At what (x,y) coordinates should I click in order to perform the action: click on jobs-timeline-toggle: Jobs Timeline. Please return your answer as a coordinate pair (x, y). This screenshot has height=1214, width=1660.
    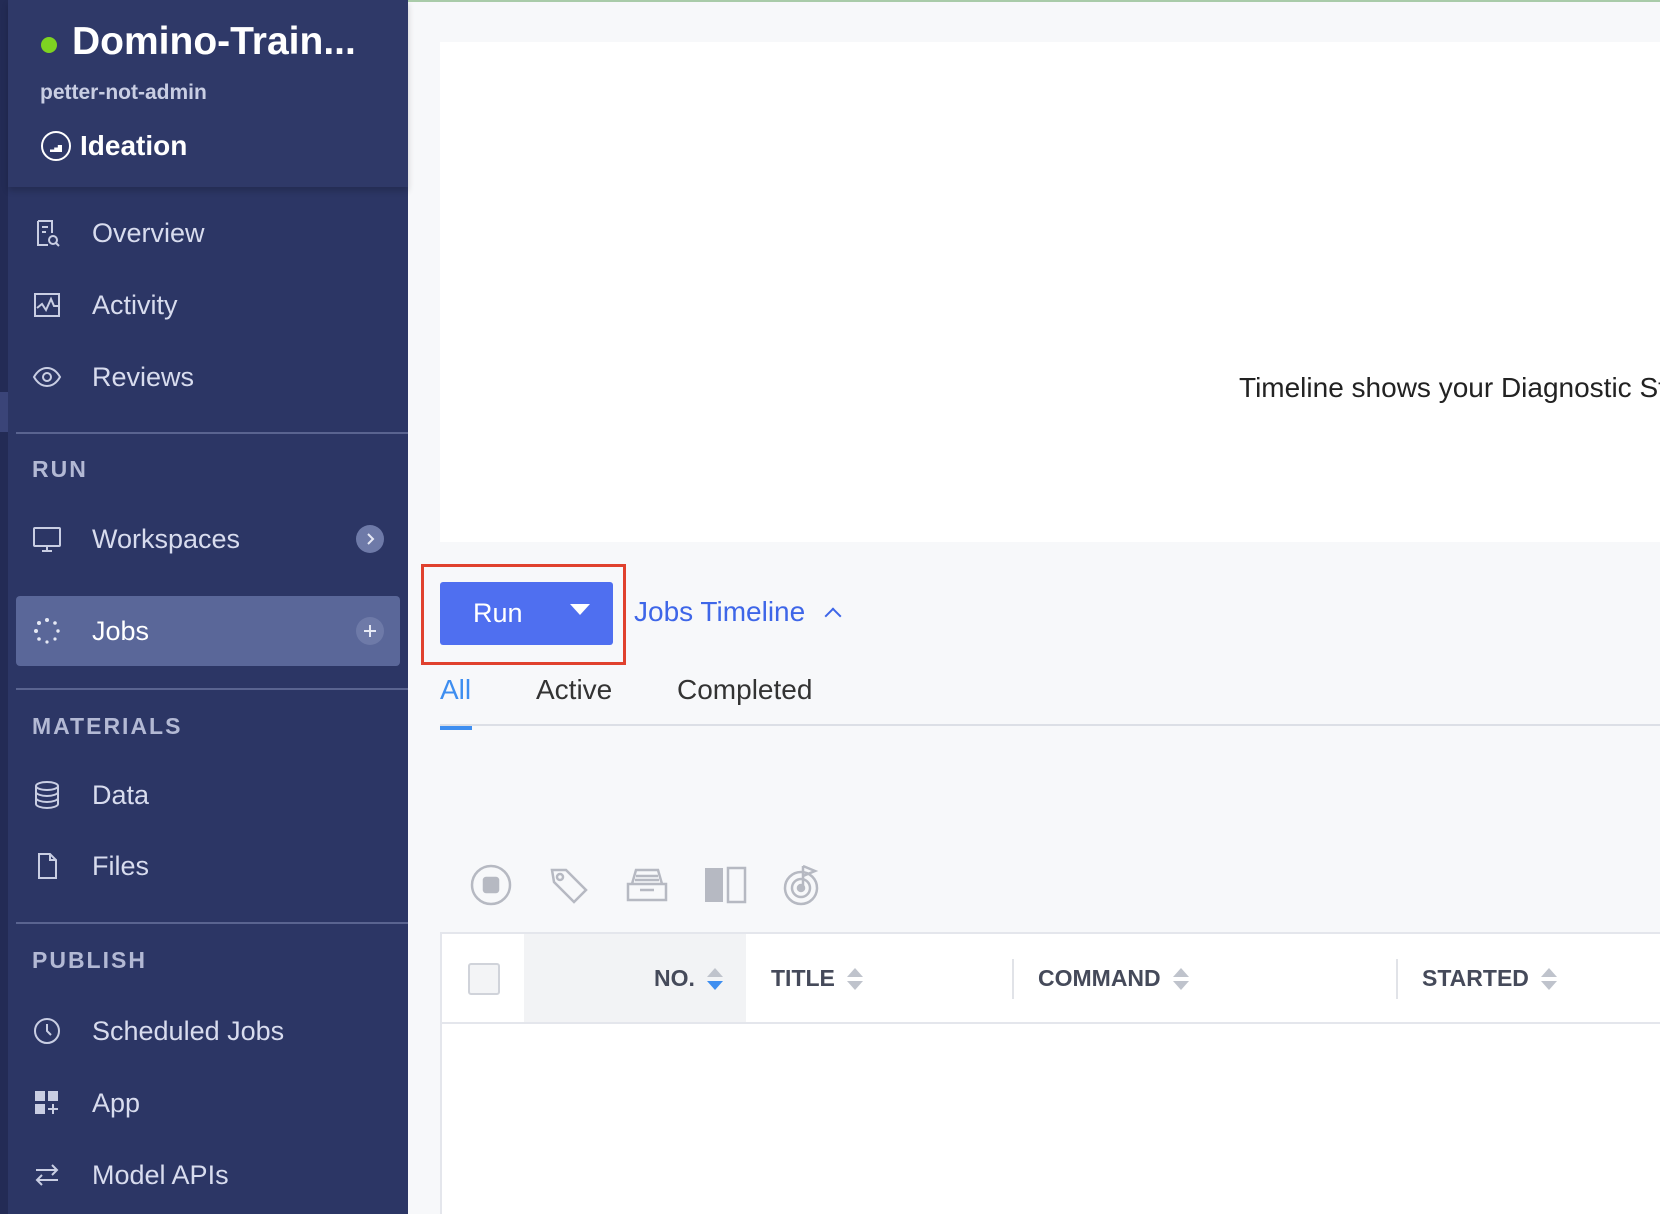
    Looking at the image, I should click on (738, 612).